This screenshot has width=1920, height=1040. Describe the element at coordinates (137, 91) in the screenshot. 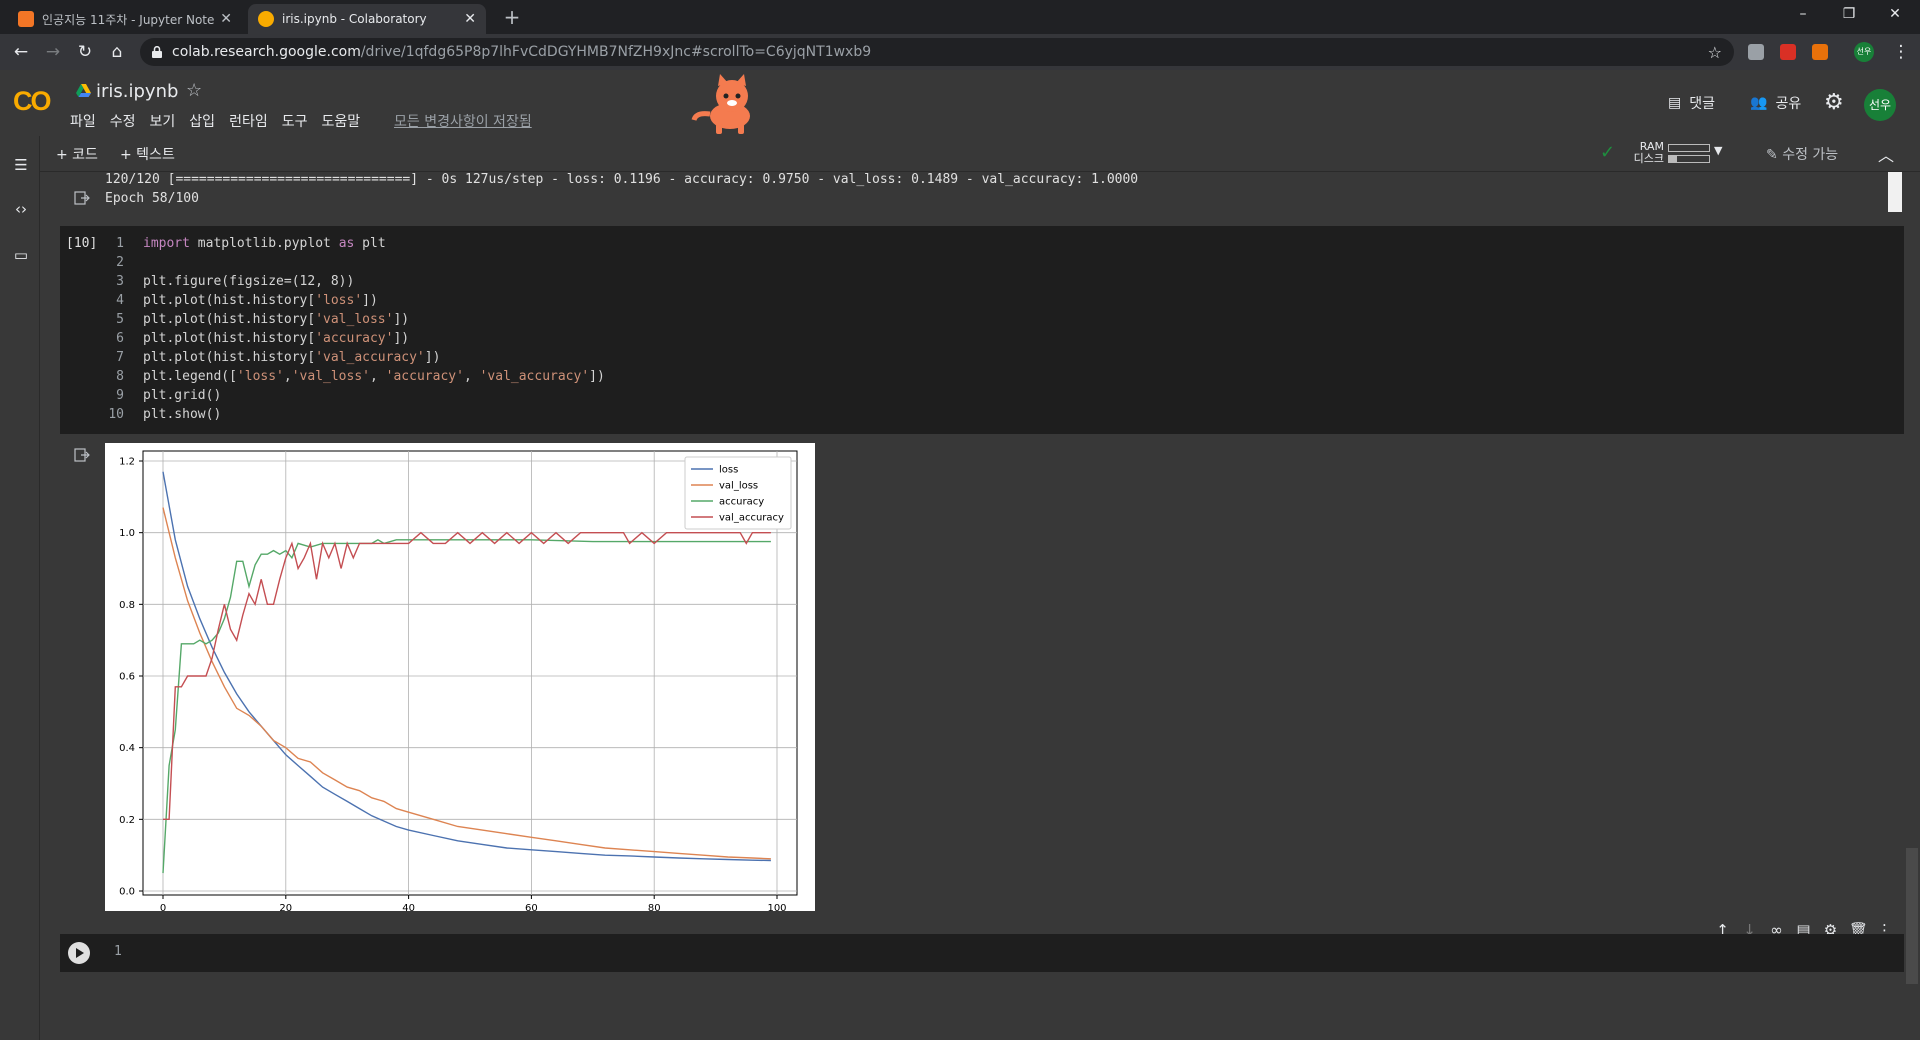

I see `notebook-title: iris.ipynb` at that location.